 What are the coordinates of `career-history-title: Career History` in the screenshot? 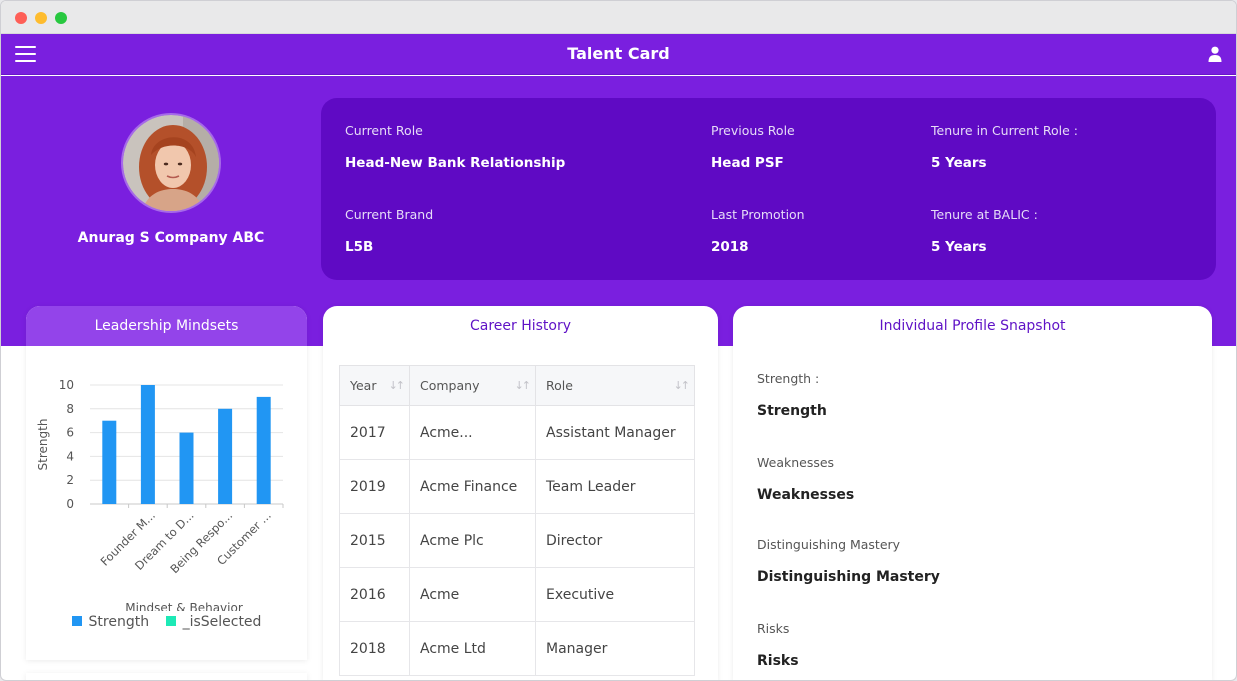 It's located at (520, 326).